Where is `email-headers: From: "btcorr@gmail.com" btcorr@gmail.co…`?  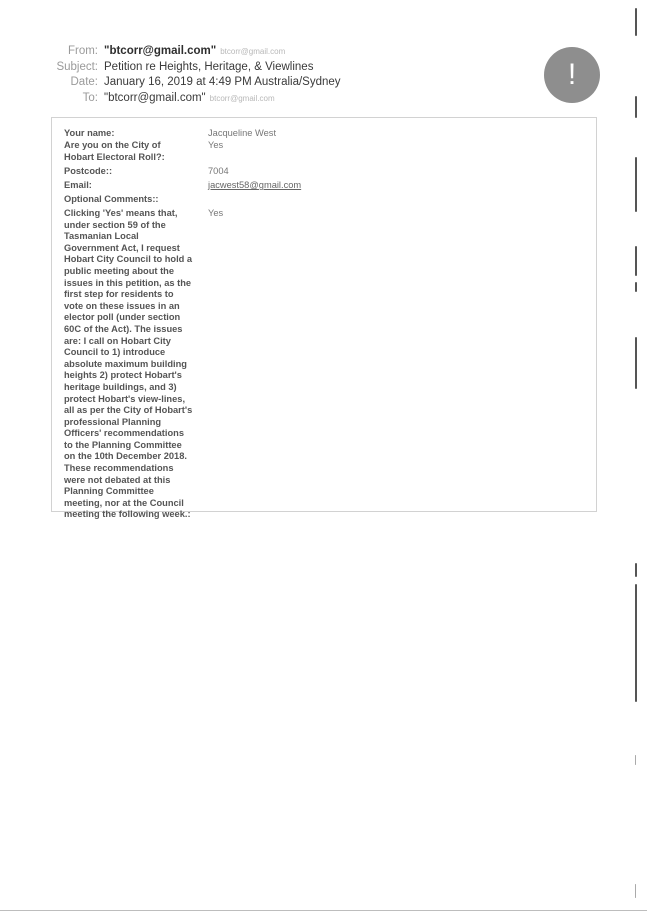 email-headers: From: "btcorr@gmail.com" btcorr@gmail.co… is located at coordinates (250, 75).